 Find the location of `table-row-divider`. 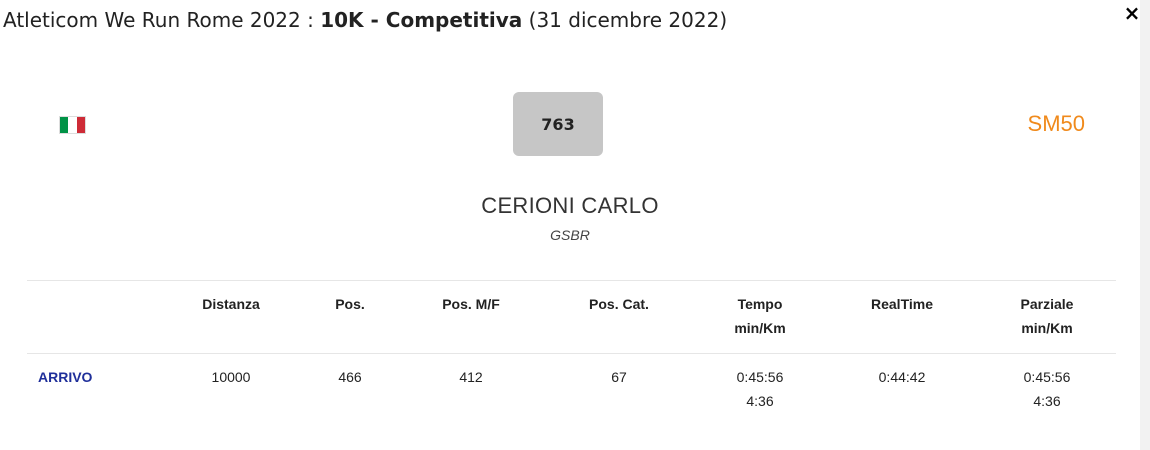

table-row-divider is located at coordinates (571, 353).